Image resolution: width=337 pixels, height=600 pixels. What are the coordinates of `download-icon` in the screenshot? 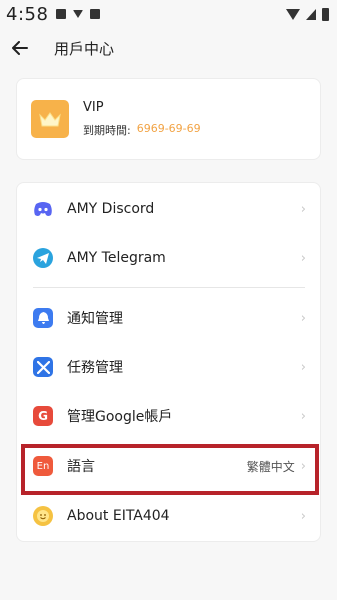 It's located at (78, 14).